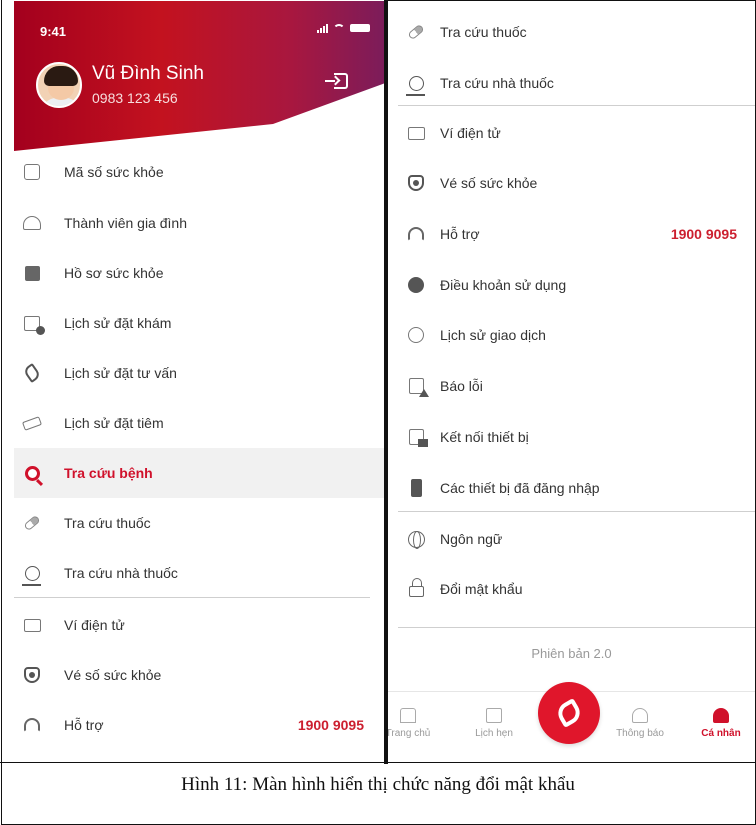 Image resolution: width=756 pixels, height=825 pixels. I want to click on transaction-history-icon, so click(416, 335).